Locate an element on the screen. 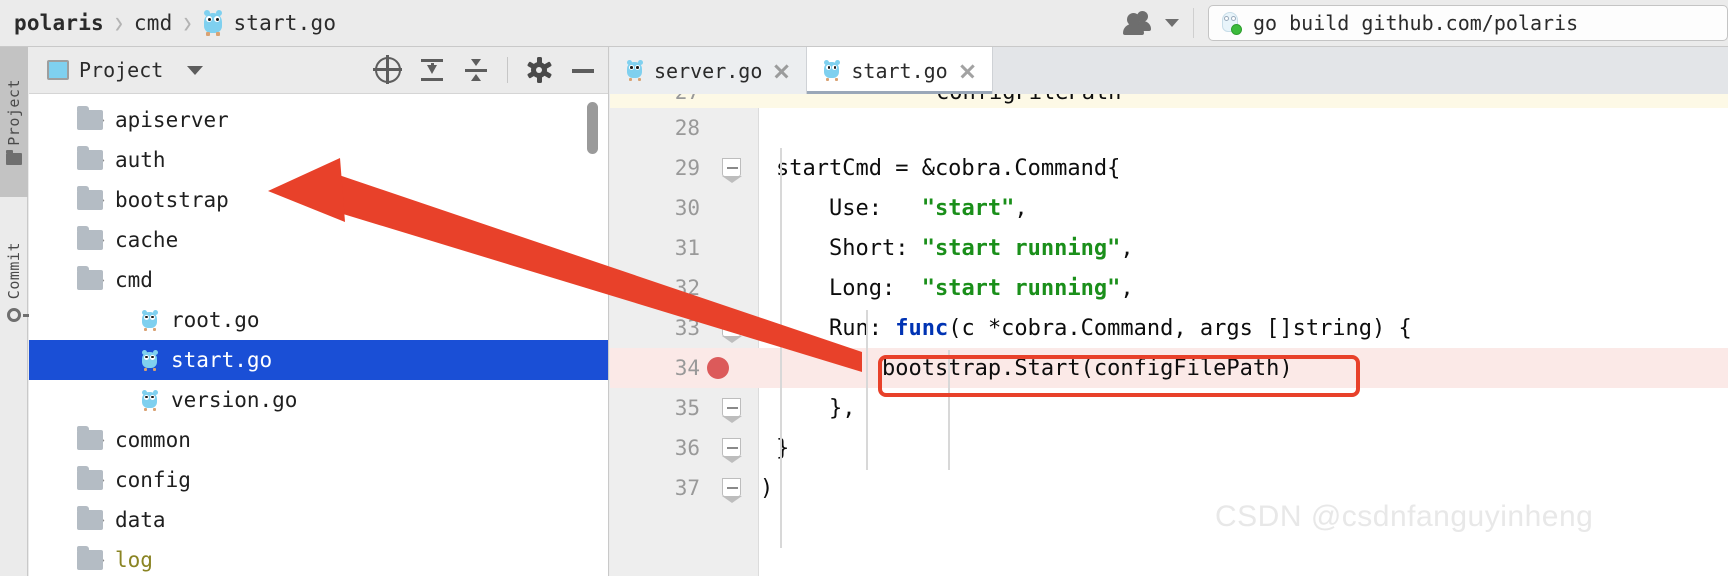 Image resolution: width=1728 pixels, height=576 pixels. tree-row: cmd is located at coordinates (318, 280).